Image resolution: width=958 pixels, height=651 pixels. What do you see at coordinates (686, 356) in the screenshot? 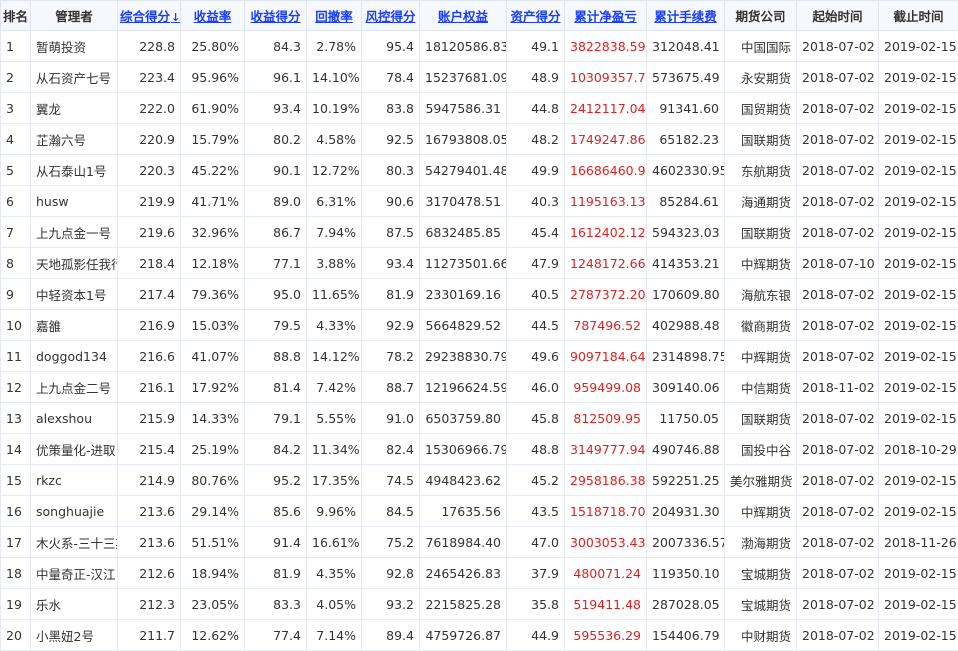
I see `cell-fees: 2314898.75` at bounding box center [686, 356].